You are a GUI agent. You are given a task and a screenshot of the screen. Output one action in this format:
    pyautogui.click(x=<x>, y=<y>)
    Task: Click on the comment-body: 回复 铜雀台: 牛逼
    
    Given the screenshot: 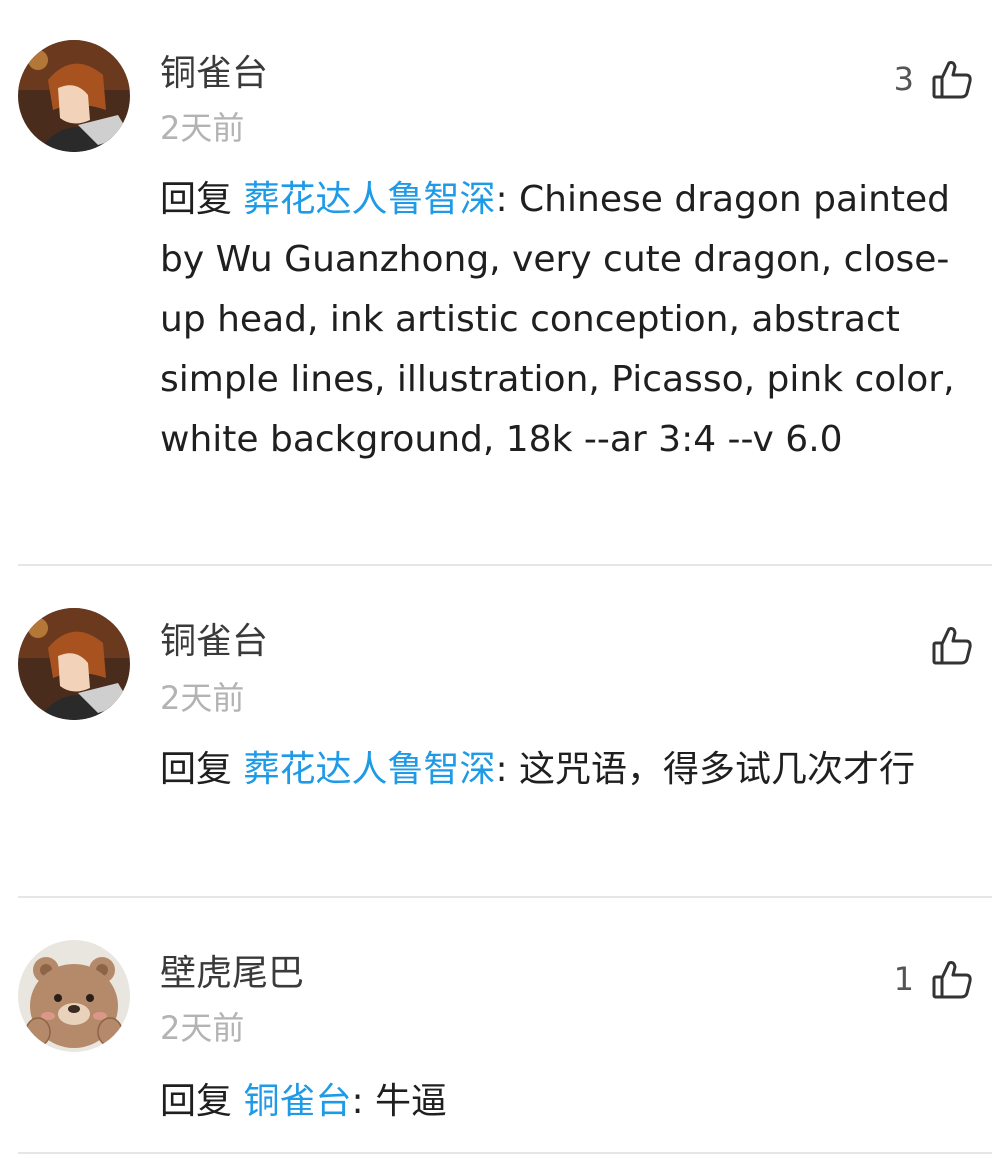 What is the action you would take?
    pyautogui.click(x=560, y=1102)
    